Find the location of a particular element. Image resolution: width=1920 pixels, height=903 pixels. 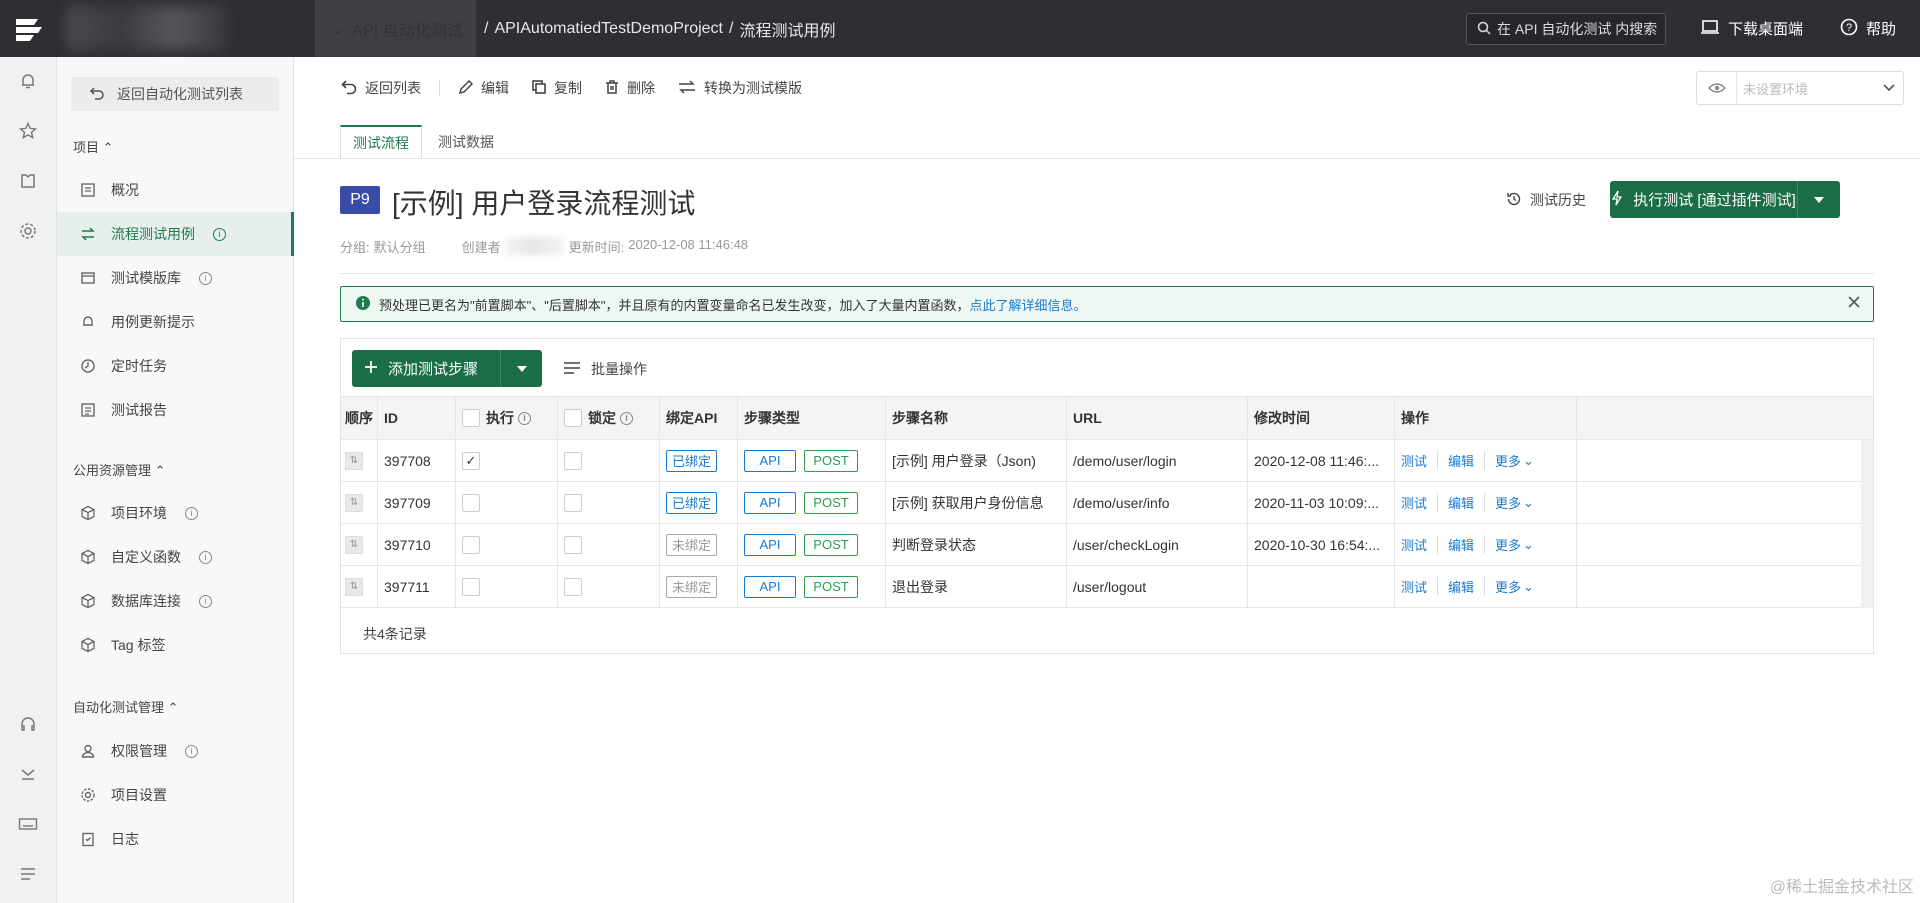

exec-checkbox-checked: ✓ is located at coordinates (471, 460).